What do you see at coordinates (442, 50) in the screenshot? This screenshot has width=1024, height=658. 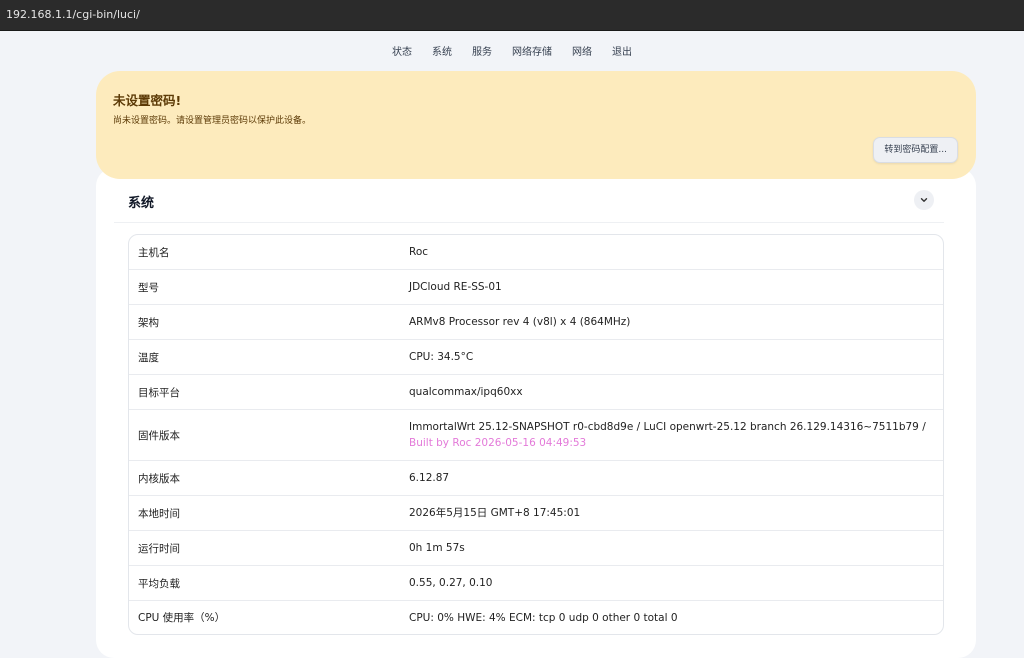 I see `nav-item-system: 系统` at bounding box center [442, 50].